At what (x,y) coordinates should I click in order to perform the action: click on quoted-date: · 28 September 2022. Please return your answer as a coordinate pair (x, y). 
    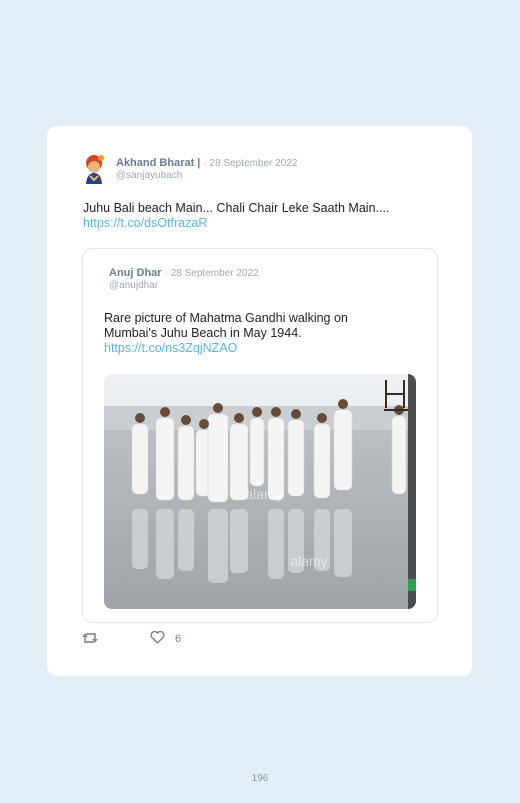
    Looking at the image, I should click on (211, 273).